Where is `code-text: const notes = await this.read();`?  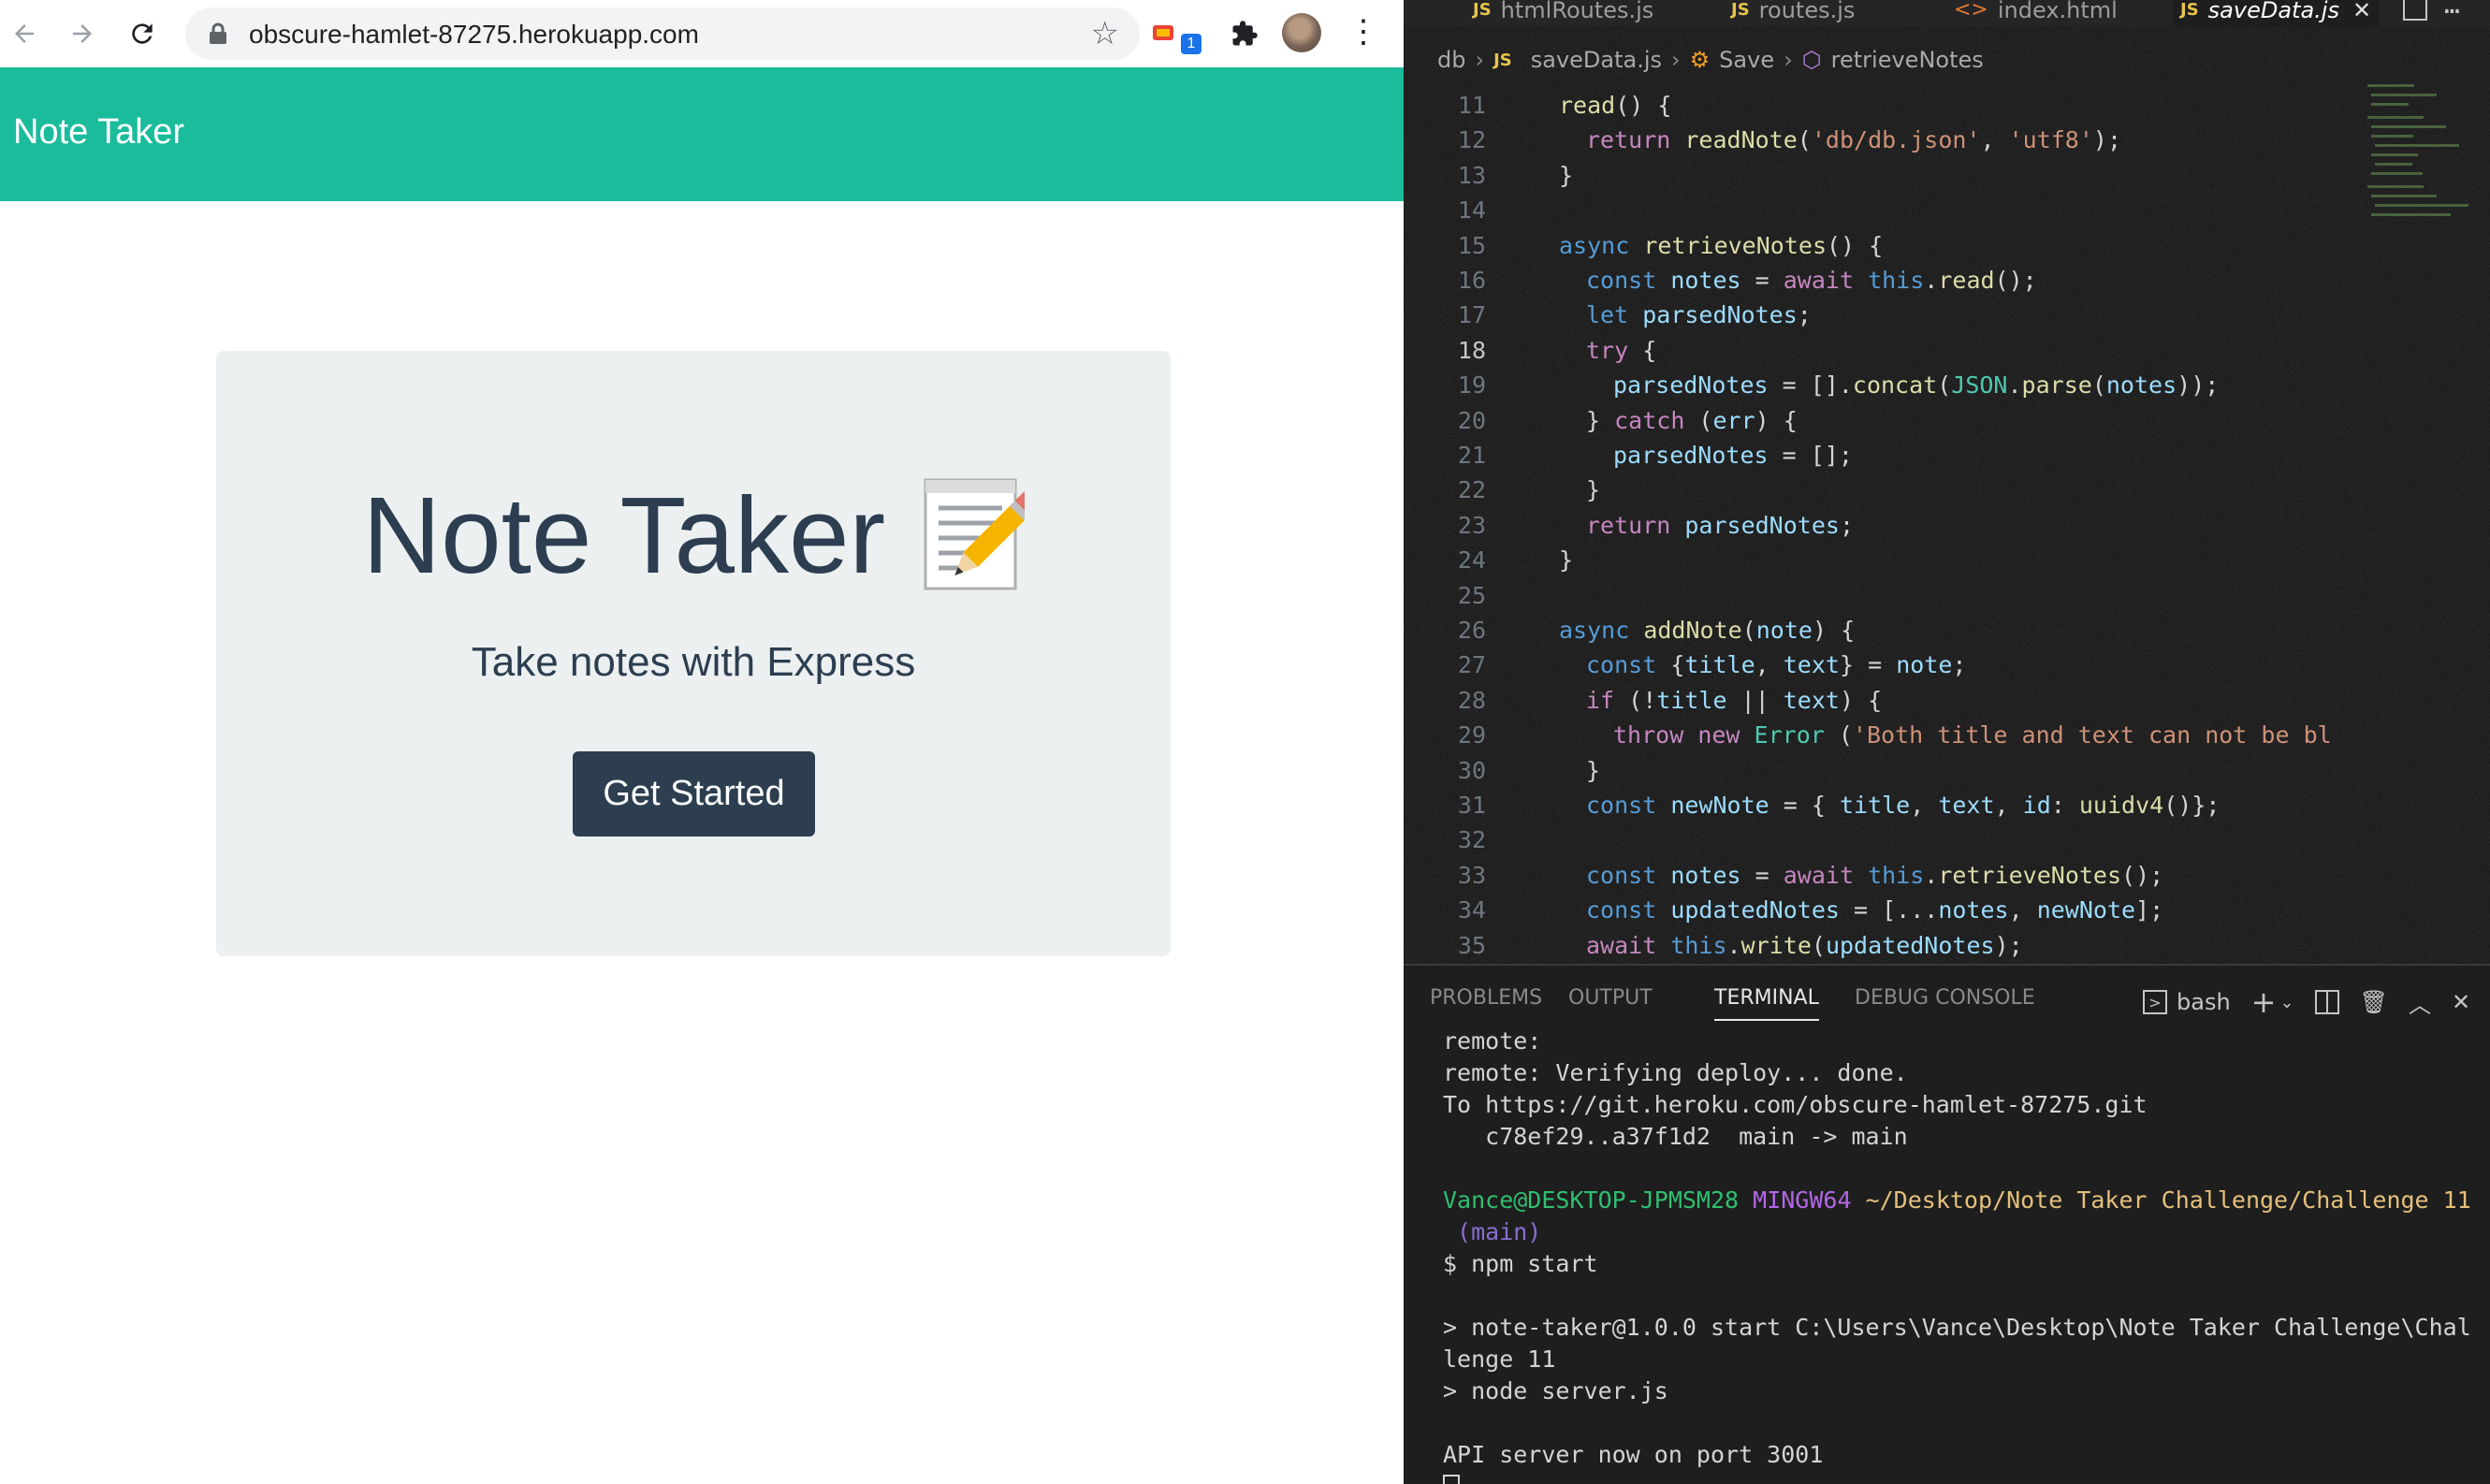
code-text: const notes = await this.read(); is located at coordinates (1798, 280).